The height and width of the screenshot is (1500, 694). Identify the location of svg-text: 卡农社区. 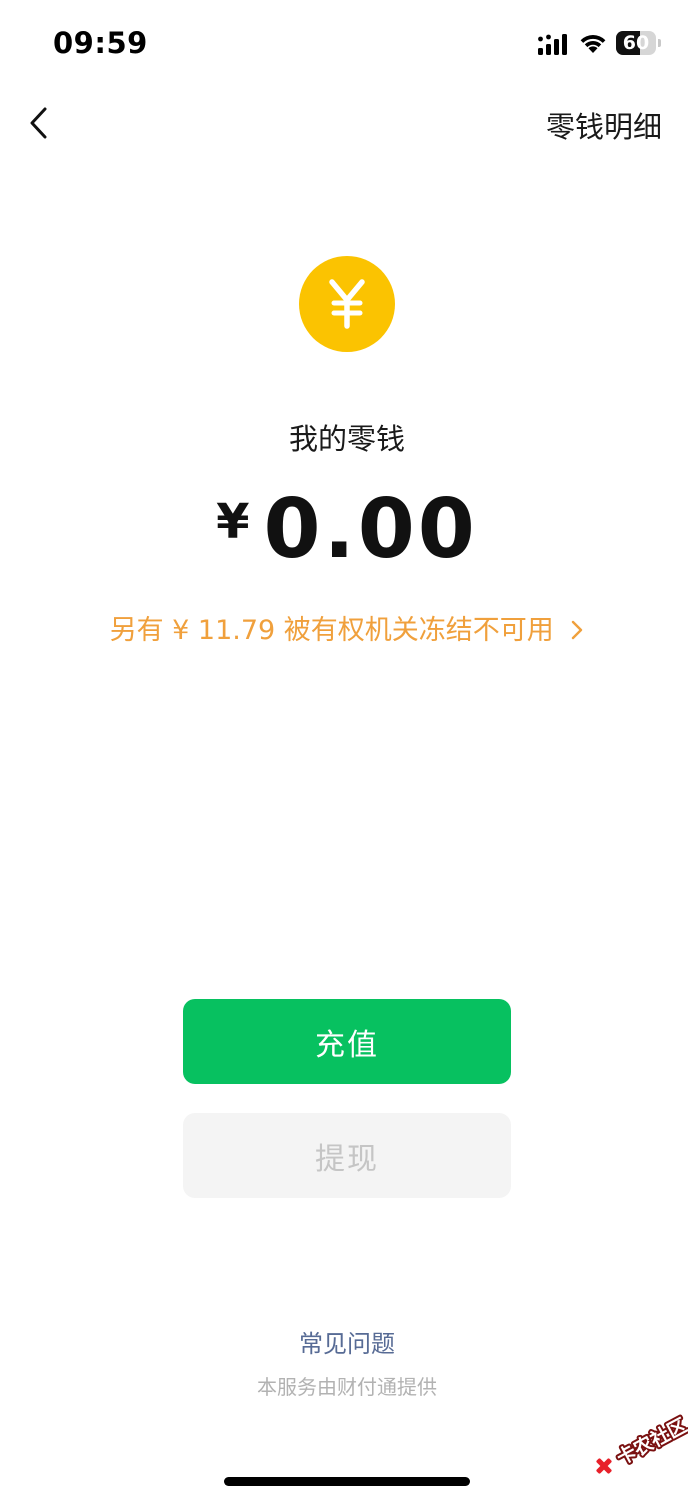
(650, 1442).